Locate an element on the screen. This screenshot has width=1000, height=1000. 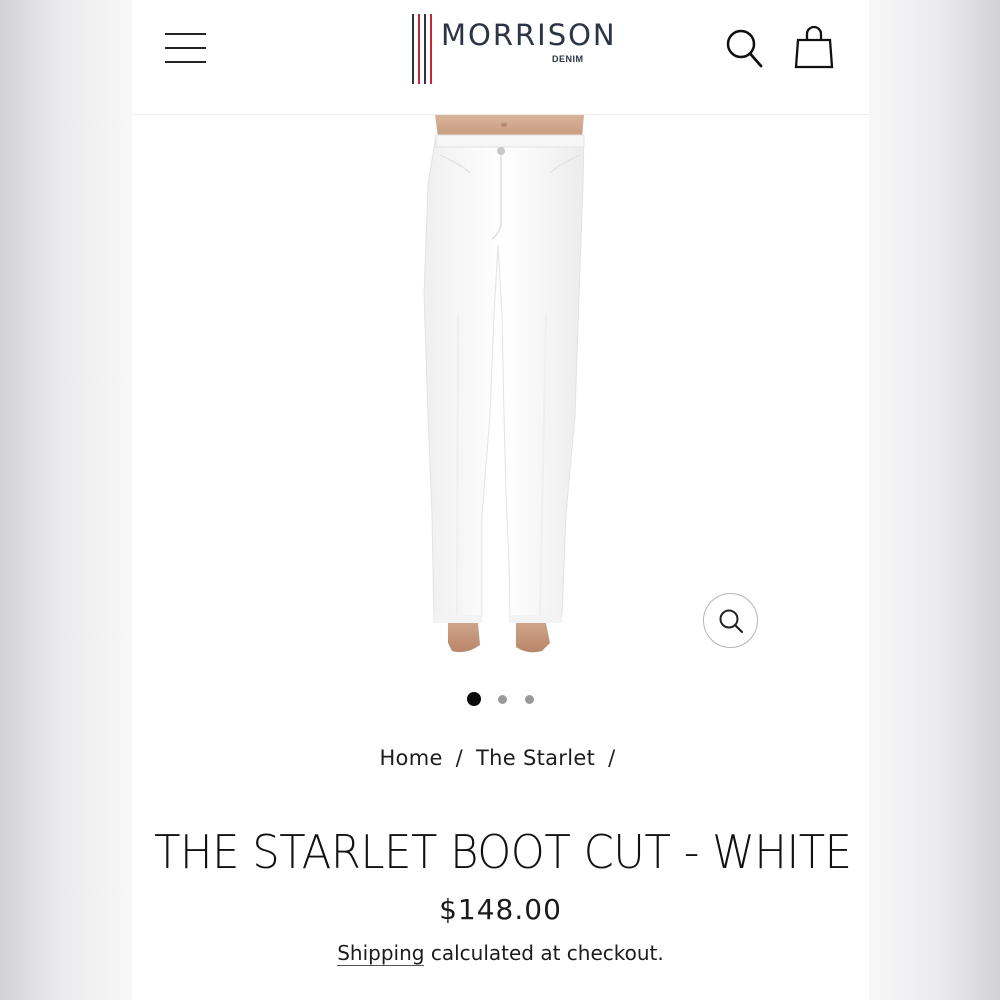
shipping-link: Shipping is located at coordinates (381, 953).